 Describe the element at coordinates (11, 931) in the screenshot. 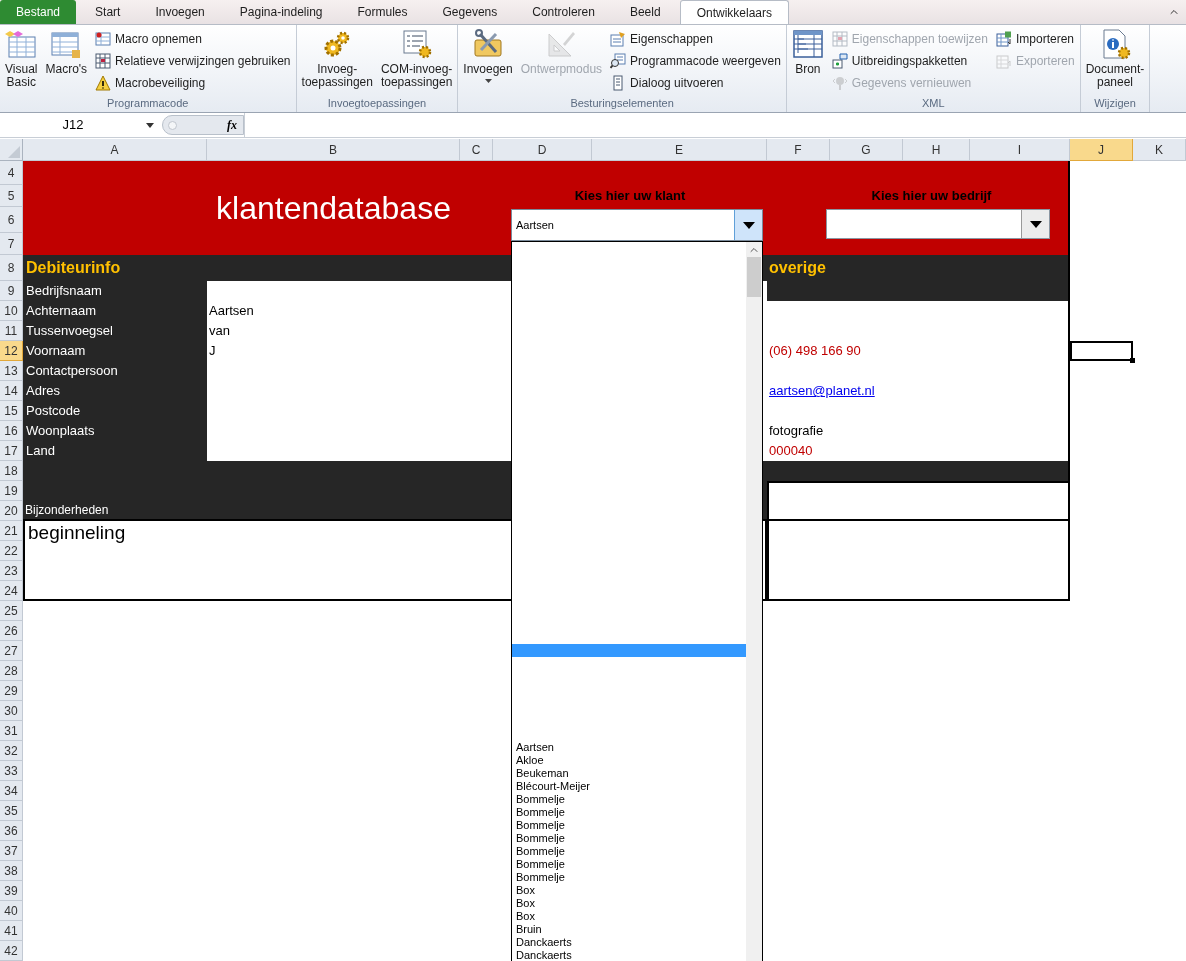

I see `row-header: 41` at that location.